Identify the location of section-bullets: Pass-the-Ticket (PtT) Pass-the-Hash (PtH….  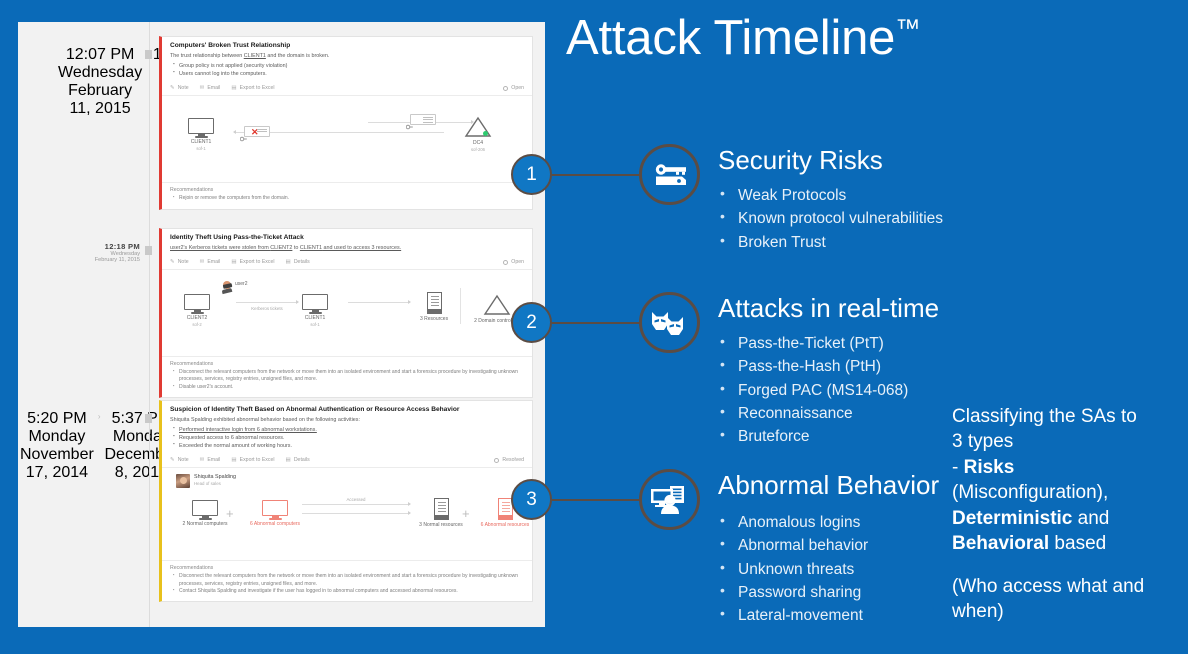
(813, 389).